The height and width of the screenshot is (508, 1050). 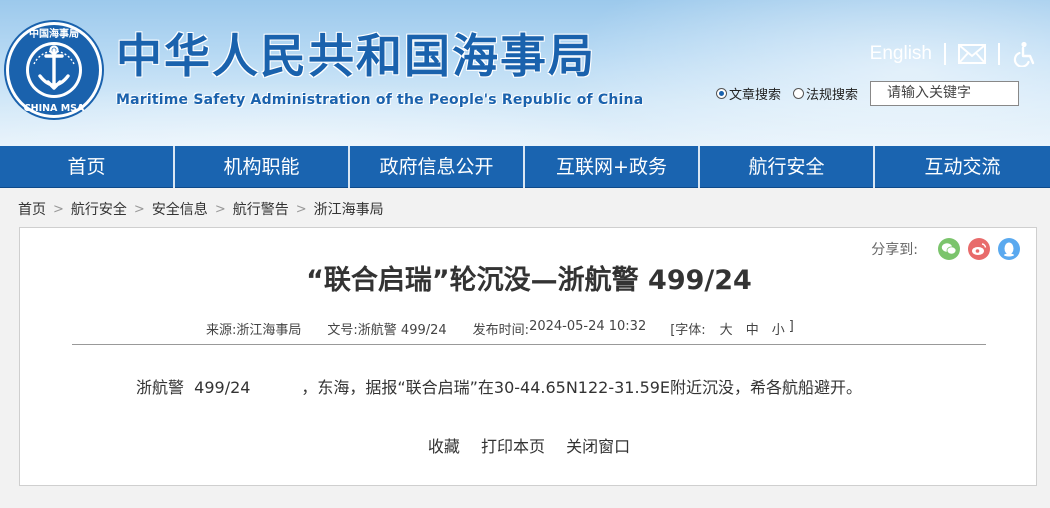 What do you see at coordinates (513, 446) in the screenshot?
I see `print-button: 打印本页` at bounding box center [513, 446].